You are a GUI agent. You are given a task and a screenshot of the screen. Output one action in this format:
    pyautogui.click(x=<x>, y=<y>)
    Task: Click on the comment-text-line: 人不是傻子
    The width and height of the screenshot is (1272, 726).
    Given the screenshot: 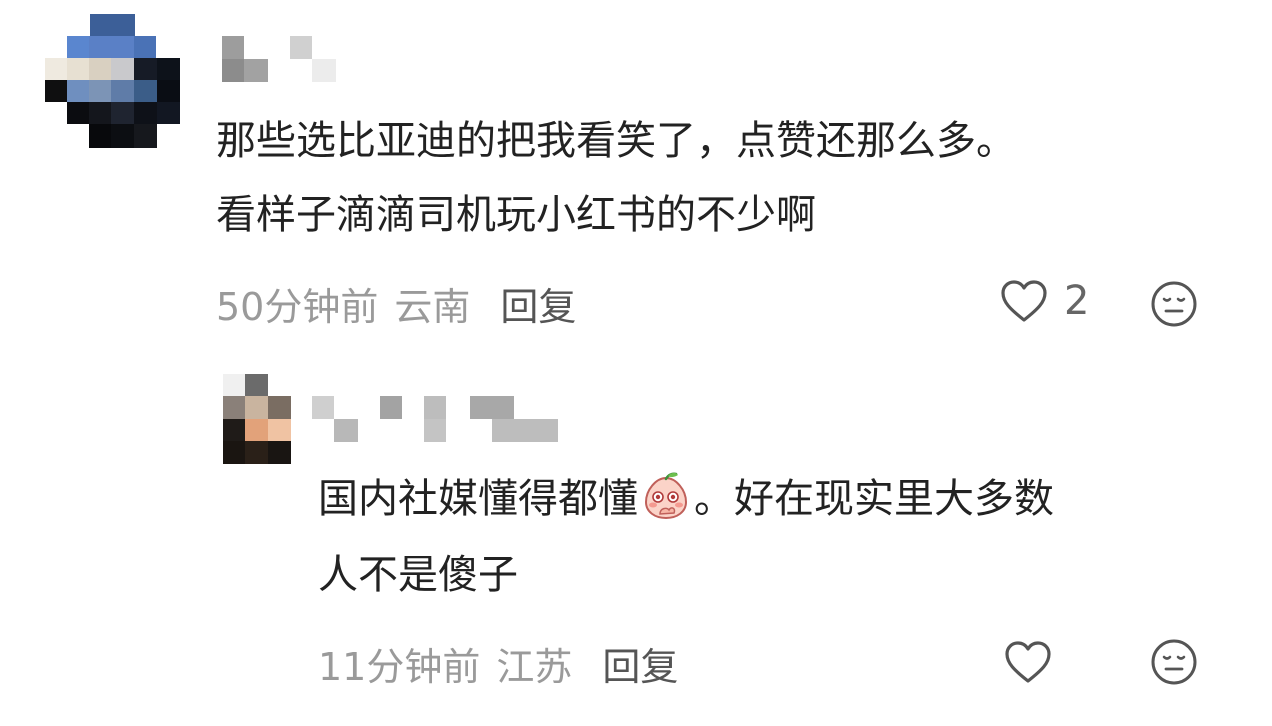 What is the action you would take?
    pyautogui.click(x=418, y=575)
    